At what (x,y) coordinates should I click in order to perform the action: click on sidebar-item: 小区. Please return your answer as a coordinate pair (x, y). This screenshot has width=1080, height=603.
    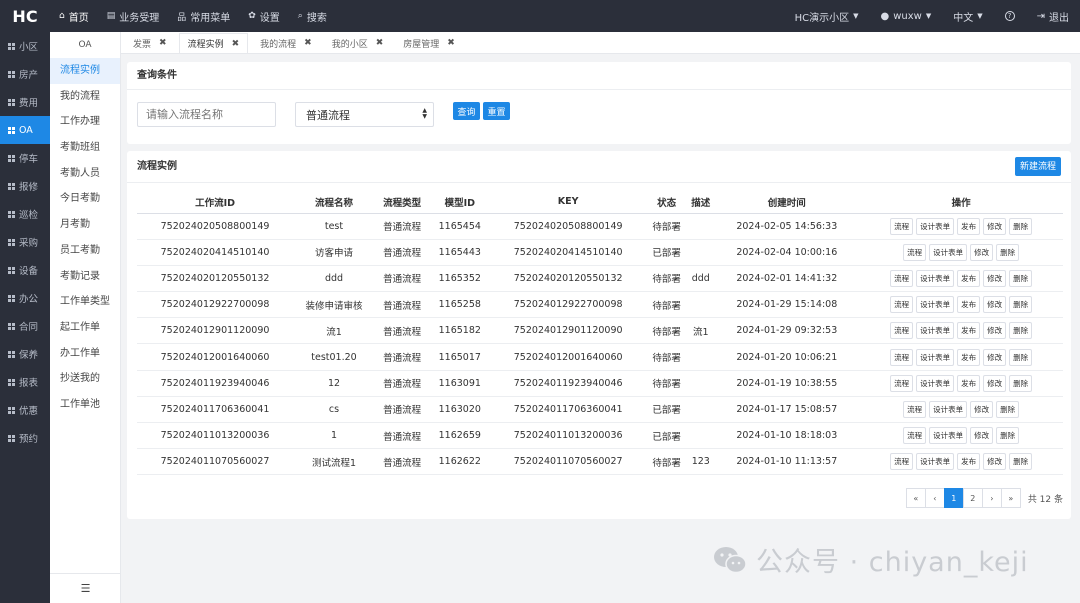
    Looking at the image, I should click on (25, 46).